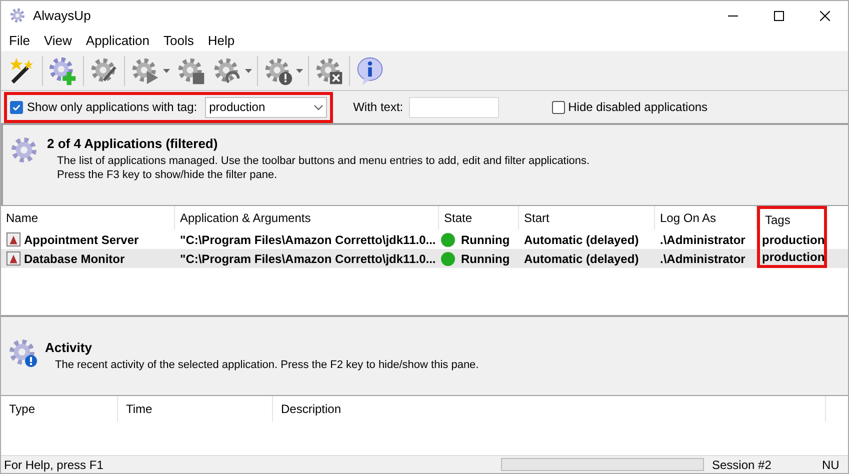 This screenshot has height=474, width=849. I want to click on column-header: Description, so click(549, 409).